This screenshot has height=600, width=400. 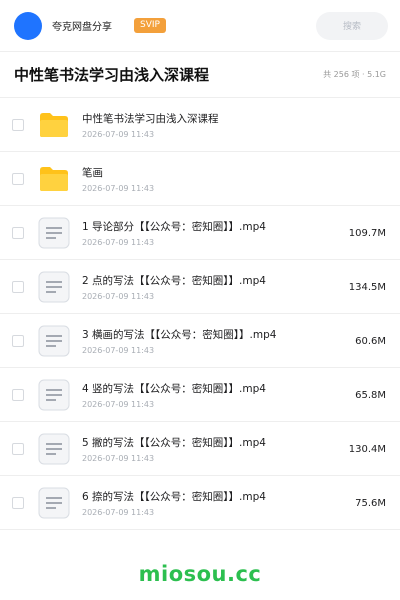 What do you see at coordinates (370, 341) in the screenshot?
I see `file-size: 60.6M` at bounding box center [370, 341].